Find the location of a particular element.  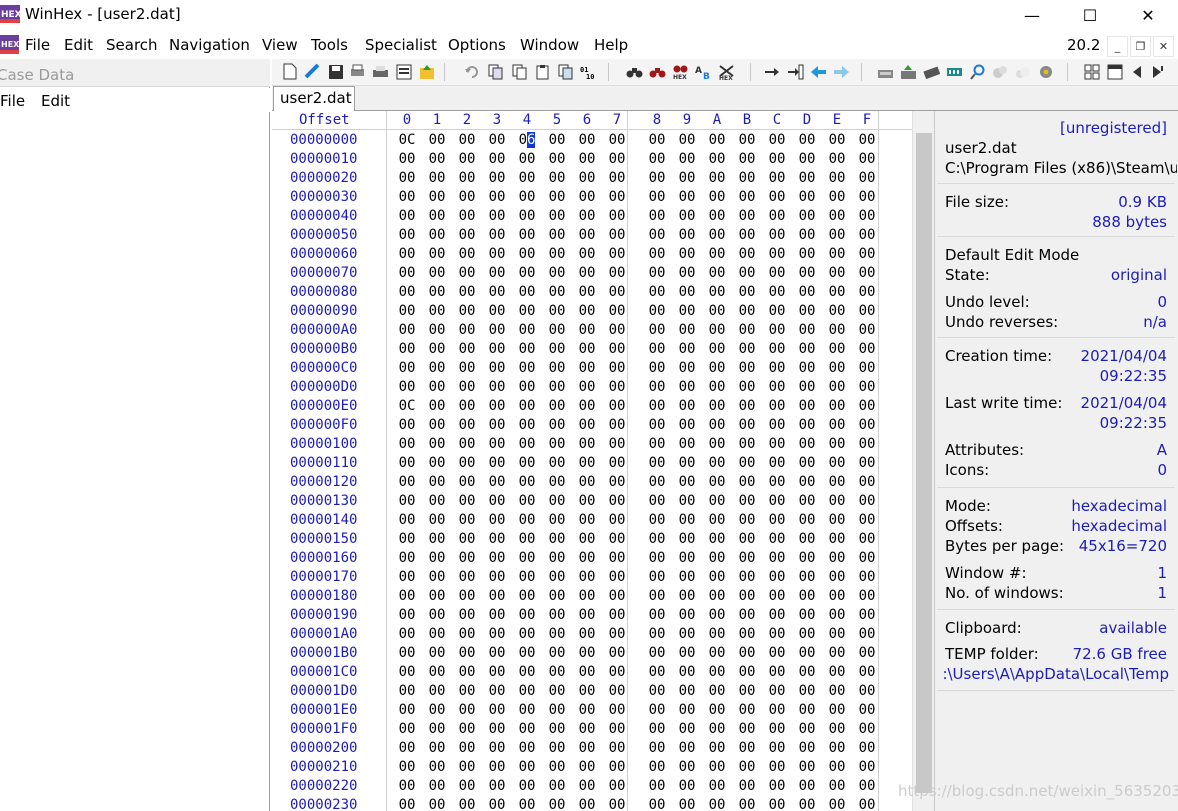

magnifier-icon is located at coordinates (977, 71).